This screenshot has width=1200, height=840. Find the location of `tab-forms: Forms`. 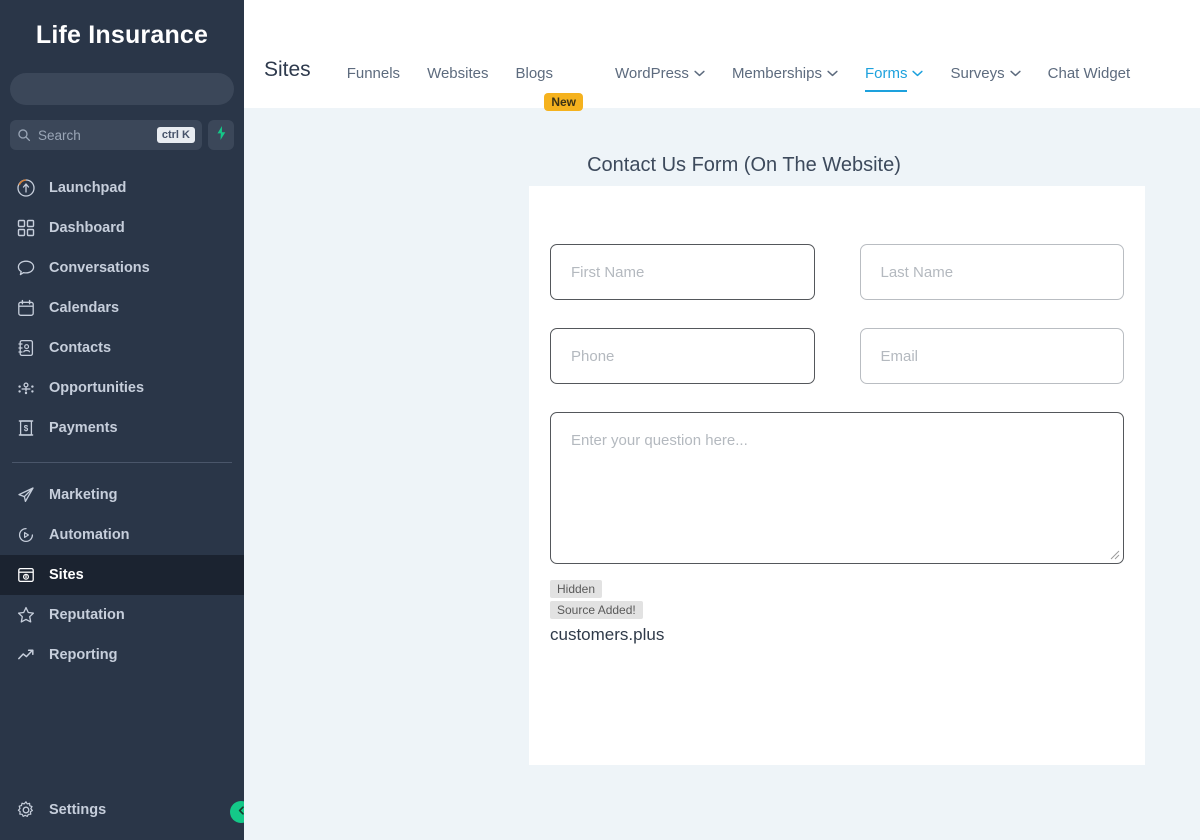

tab-forms: Forms is located at coordinates (894, 86).